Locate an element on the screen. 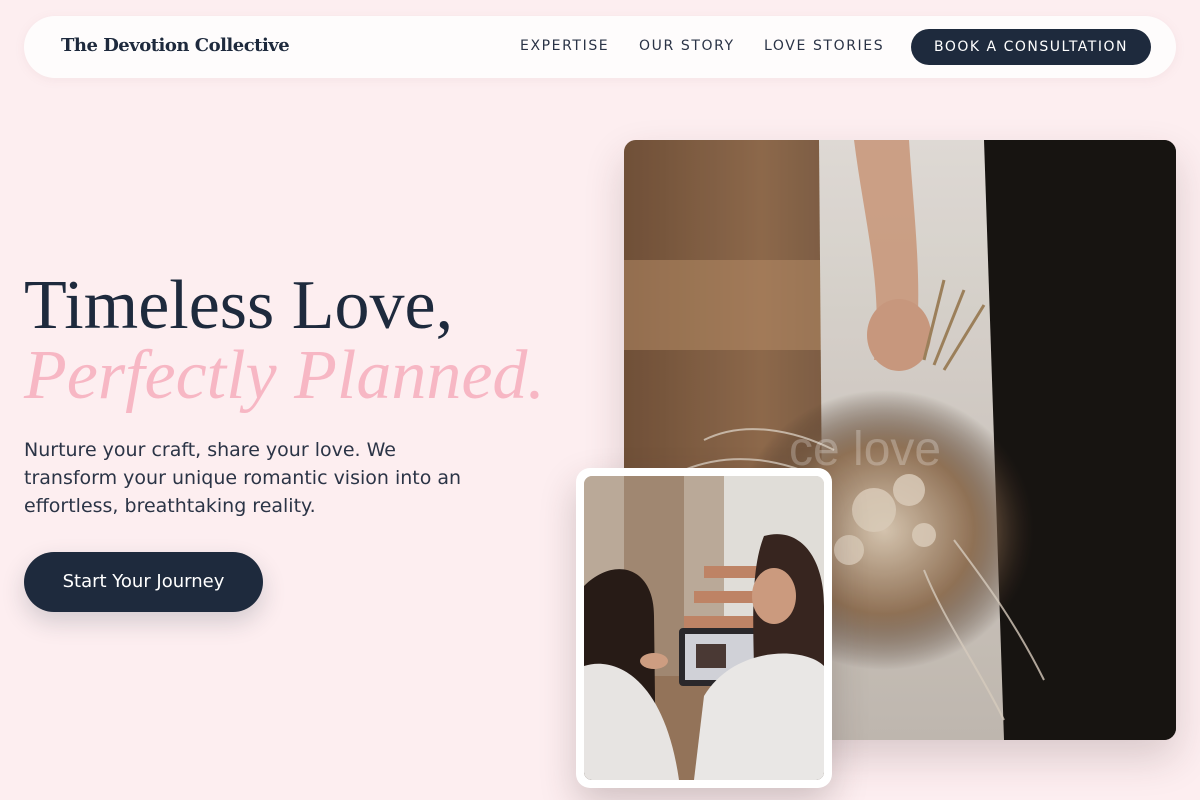  nav-link-expertise: EXPERTISE is located at coordinates (564, 46).